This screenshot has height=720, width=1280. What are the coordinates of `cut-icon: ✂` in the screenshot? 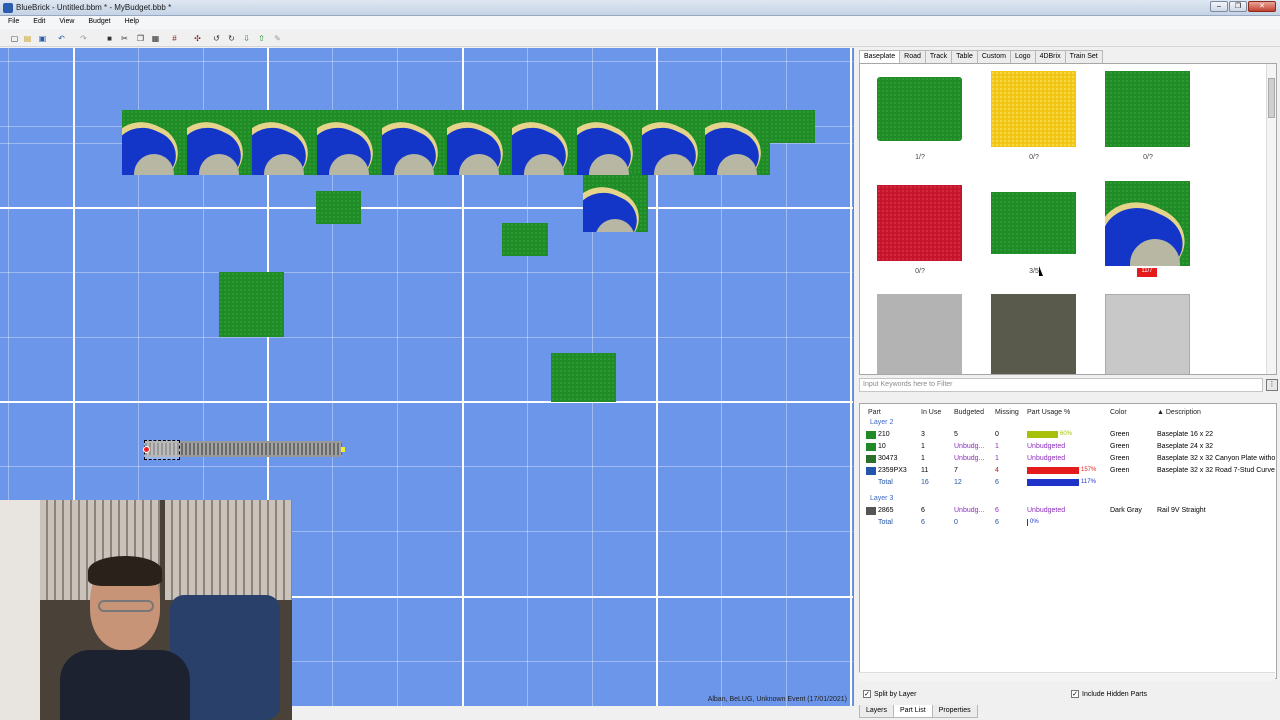 It's located at (124, 38).